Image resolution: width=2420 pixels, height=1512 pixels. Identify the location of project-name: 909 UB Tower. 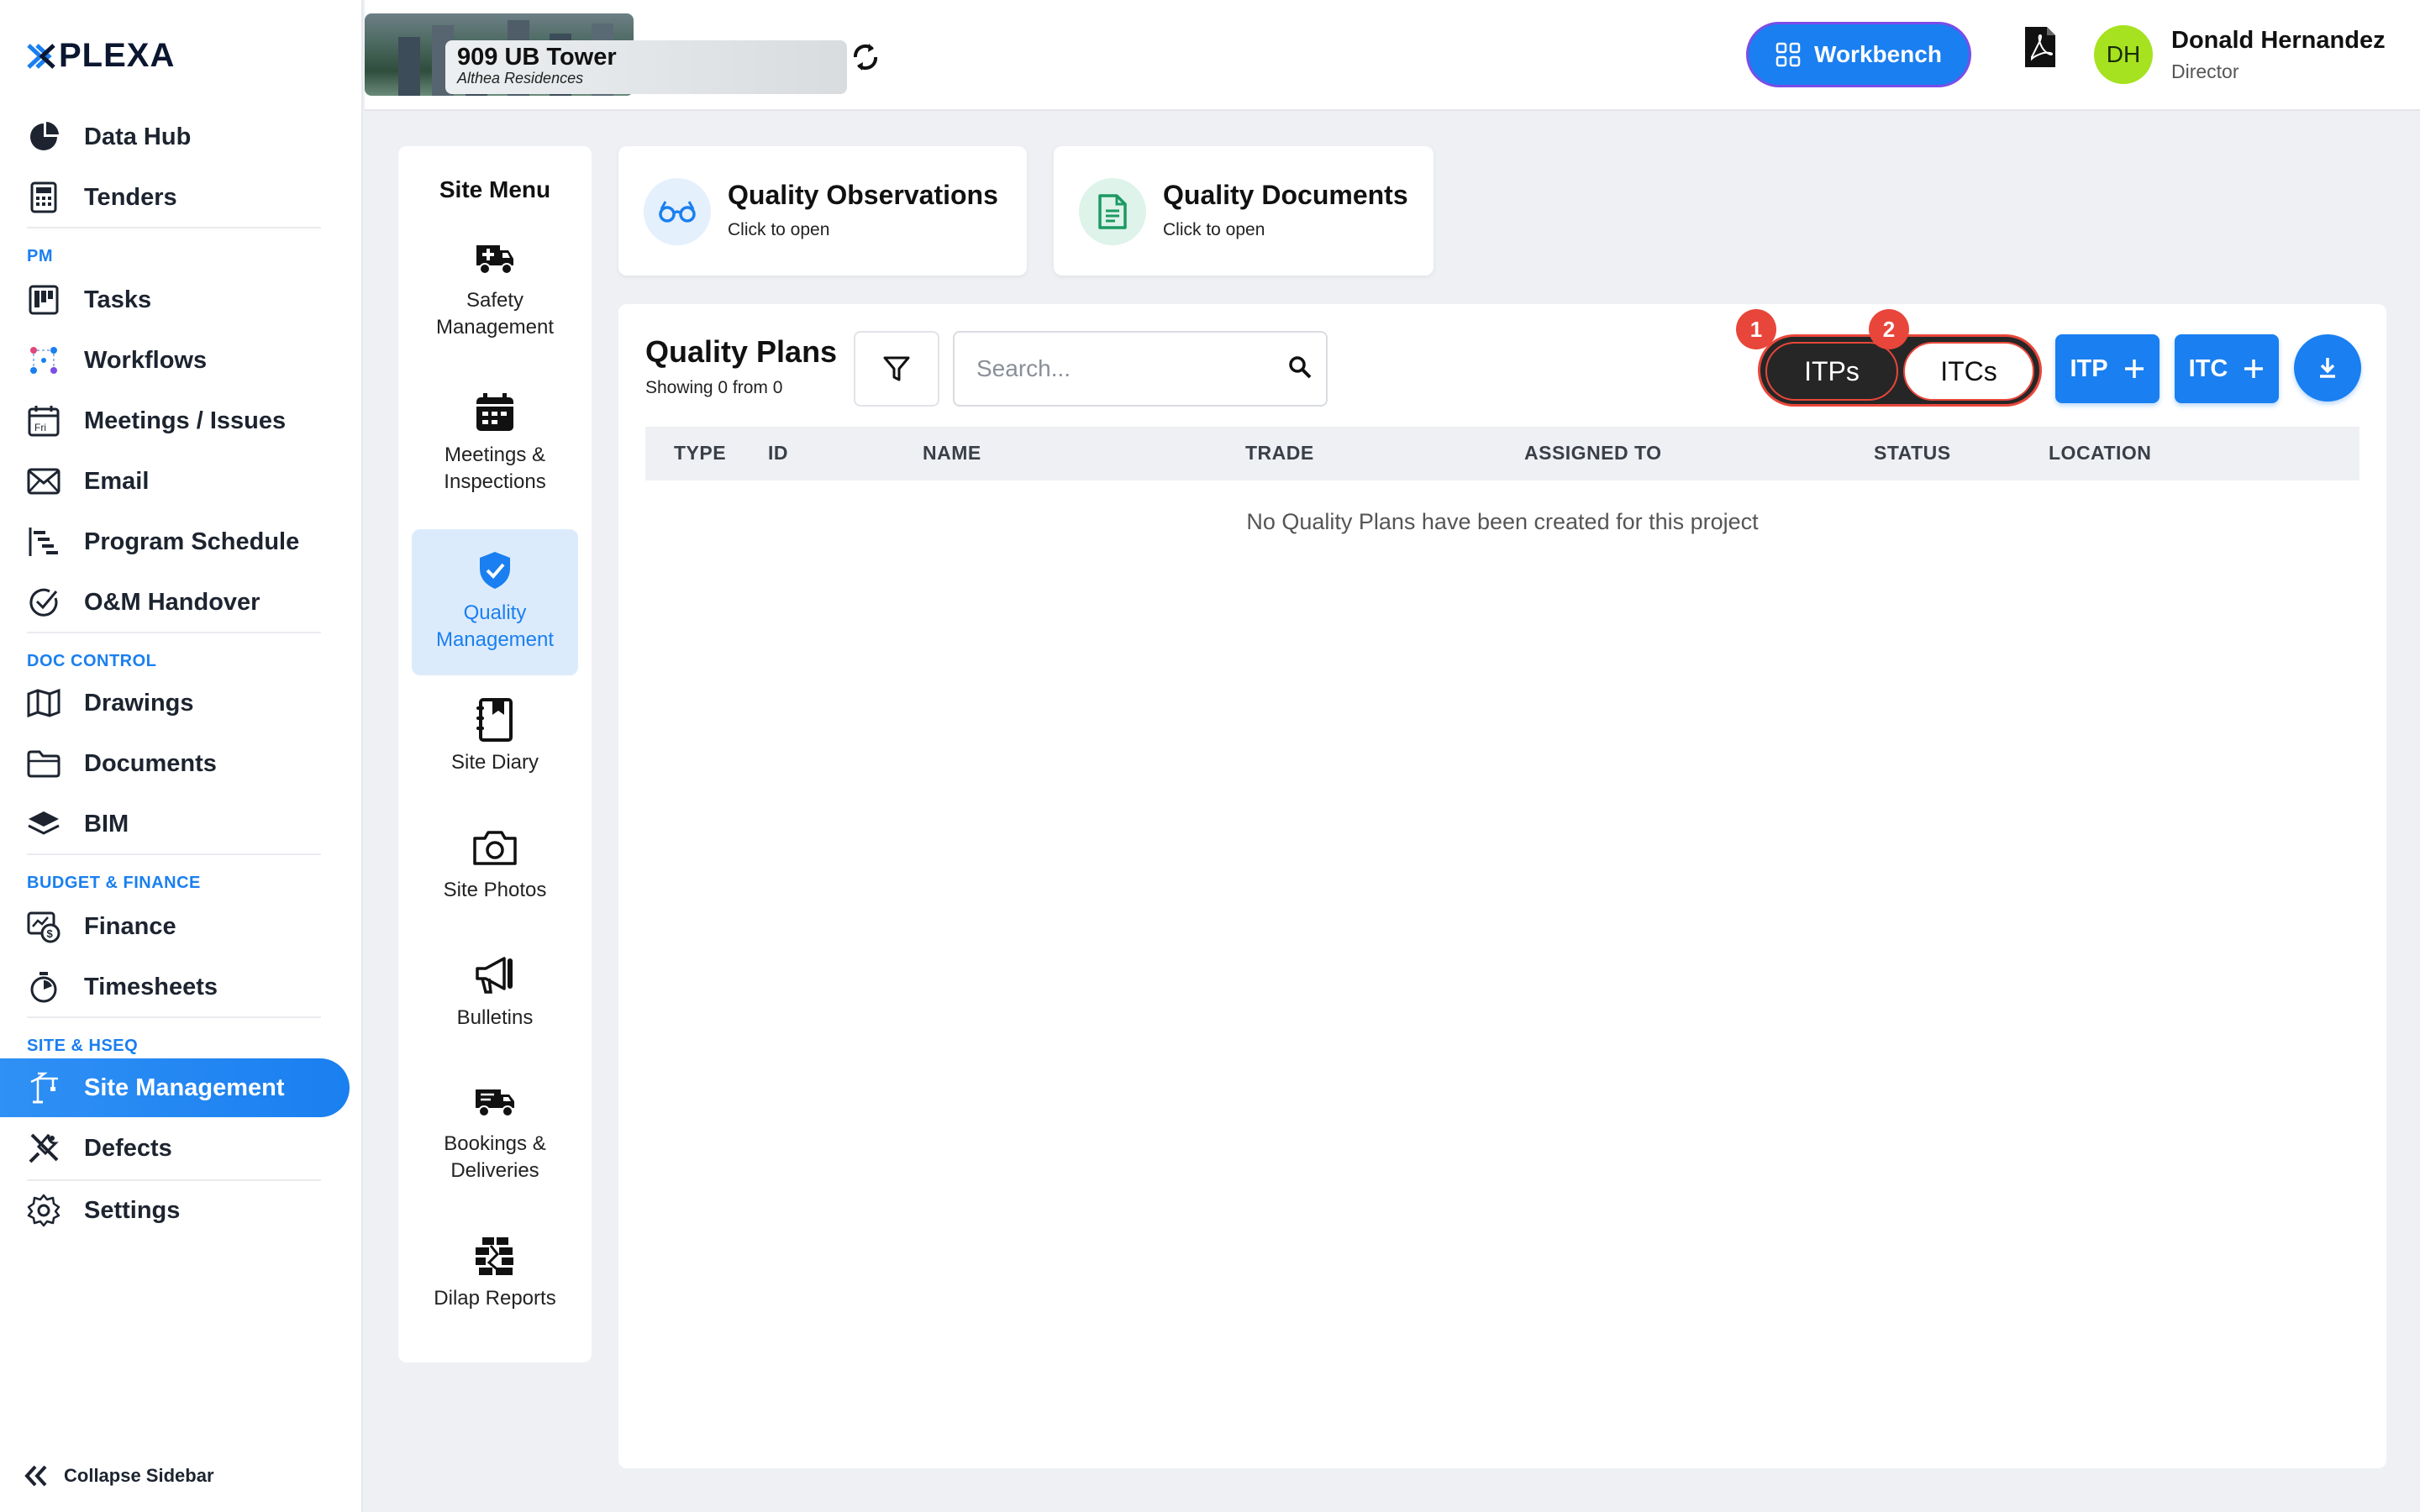
(537, 57).